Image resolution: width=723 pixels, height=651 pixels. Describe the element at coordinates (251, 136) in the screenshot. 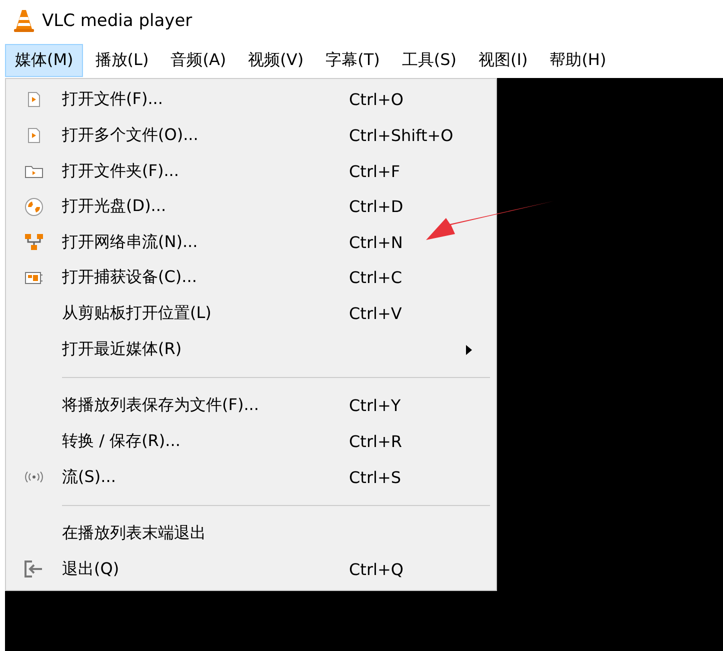

I see `menu-item: 打开多个文件(O)... Ctrl+Shift+O` at that location.